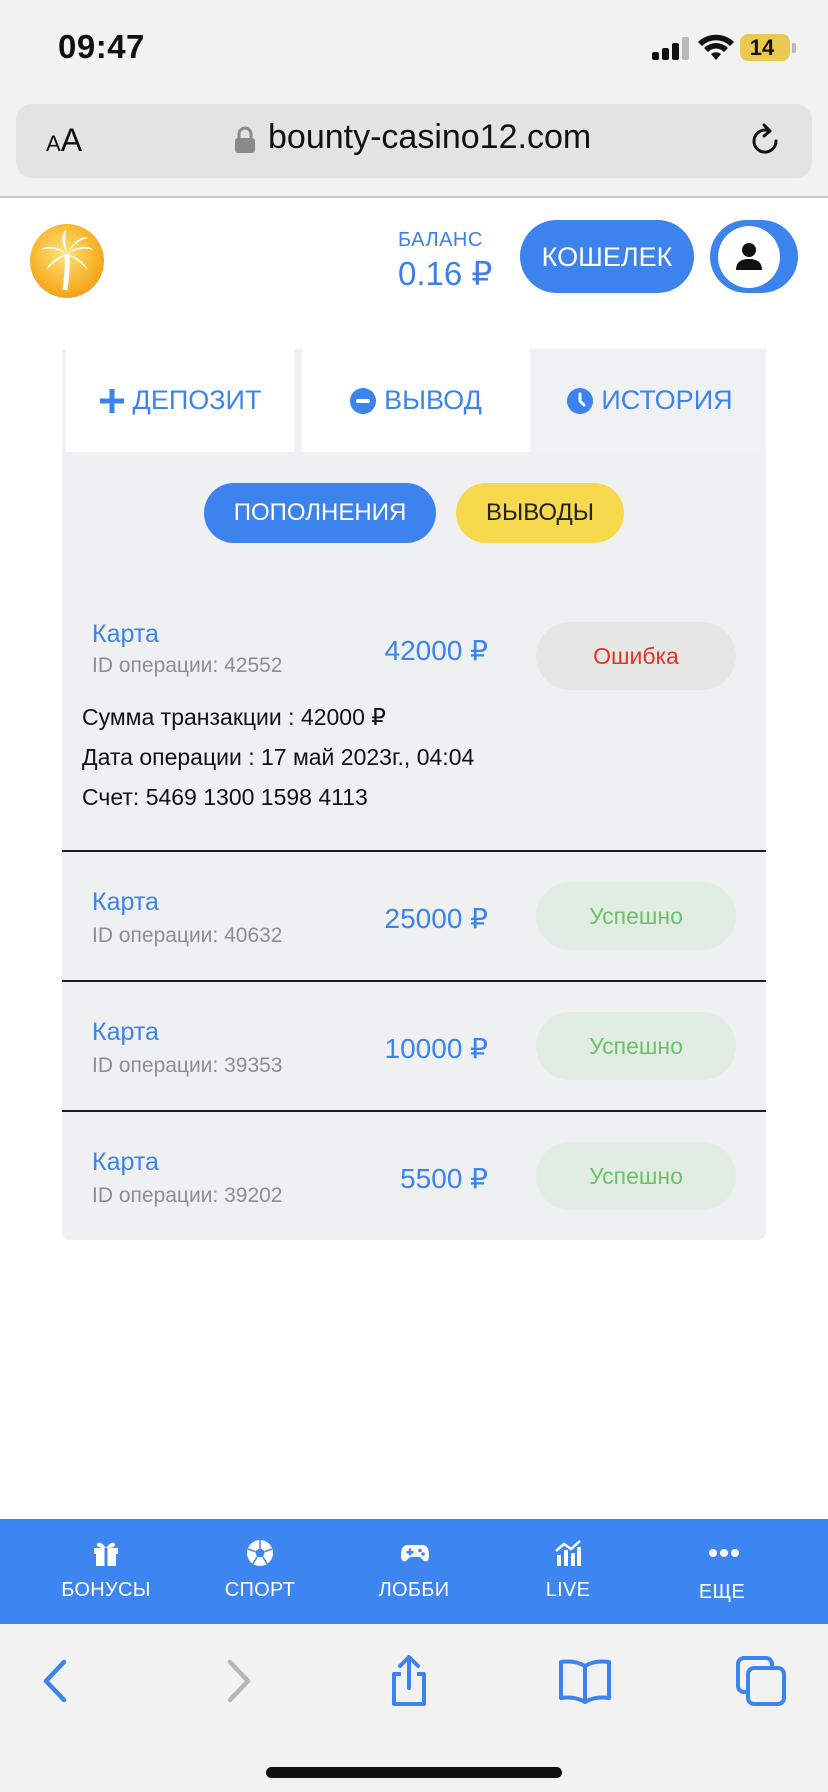  I want to click on nav-lobby: ЛОББИ, so click(414, 1571).